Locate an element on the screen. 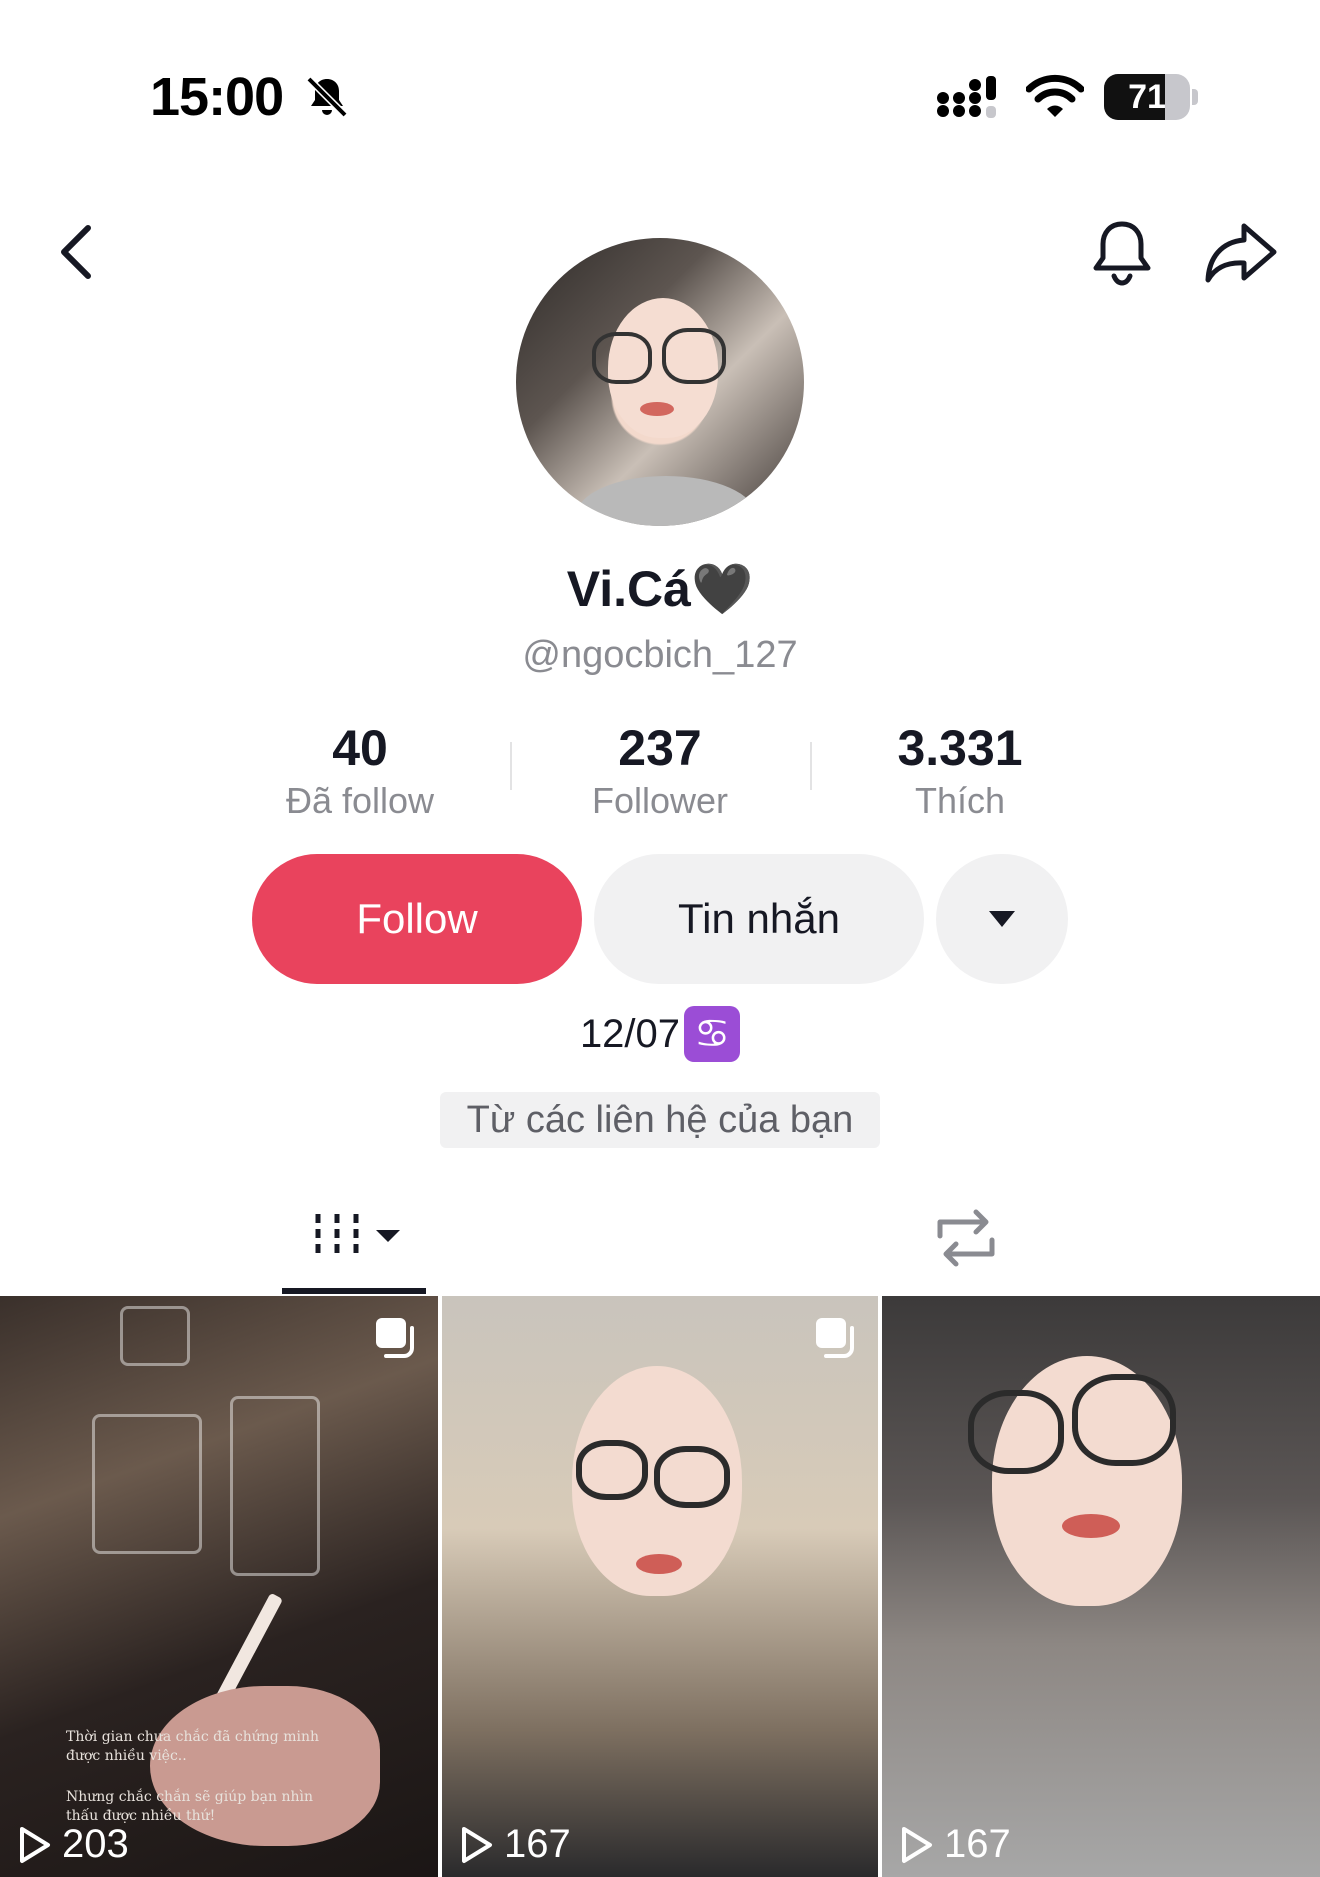 The image size is (1320, 1877). wifi-icon is located at coordinates (1055, 95).